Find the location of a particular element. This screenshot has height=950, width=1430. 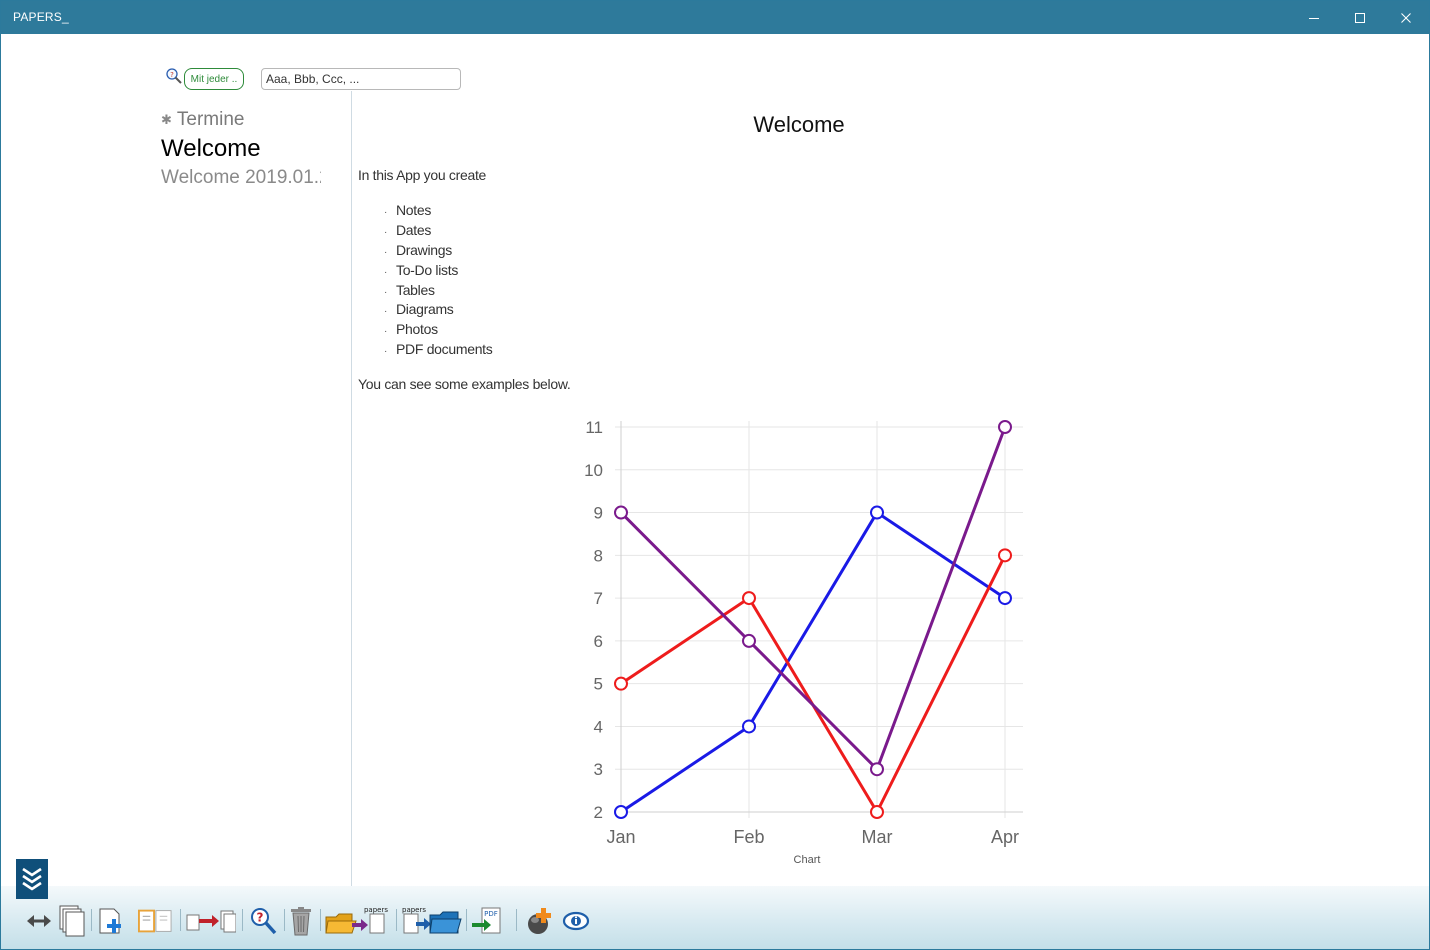

sidebar-item-termine: ✱ Termine is located at coordinates (241, 120).